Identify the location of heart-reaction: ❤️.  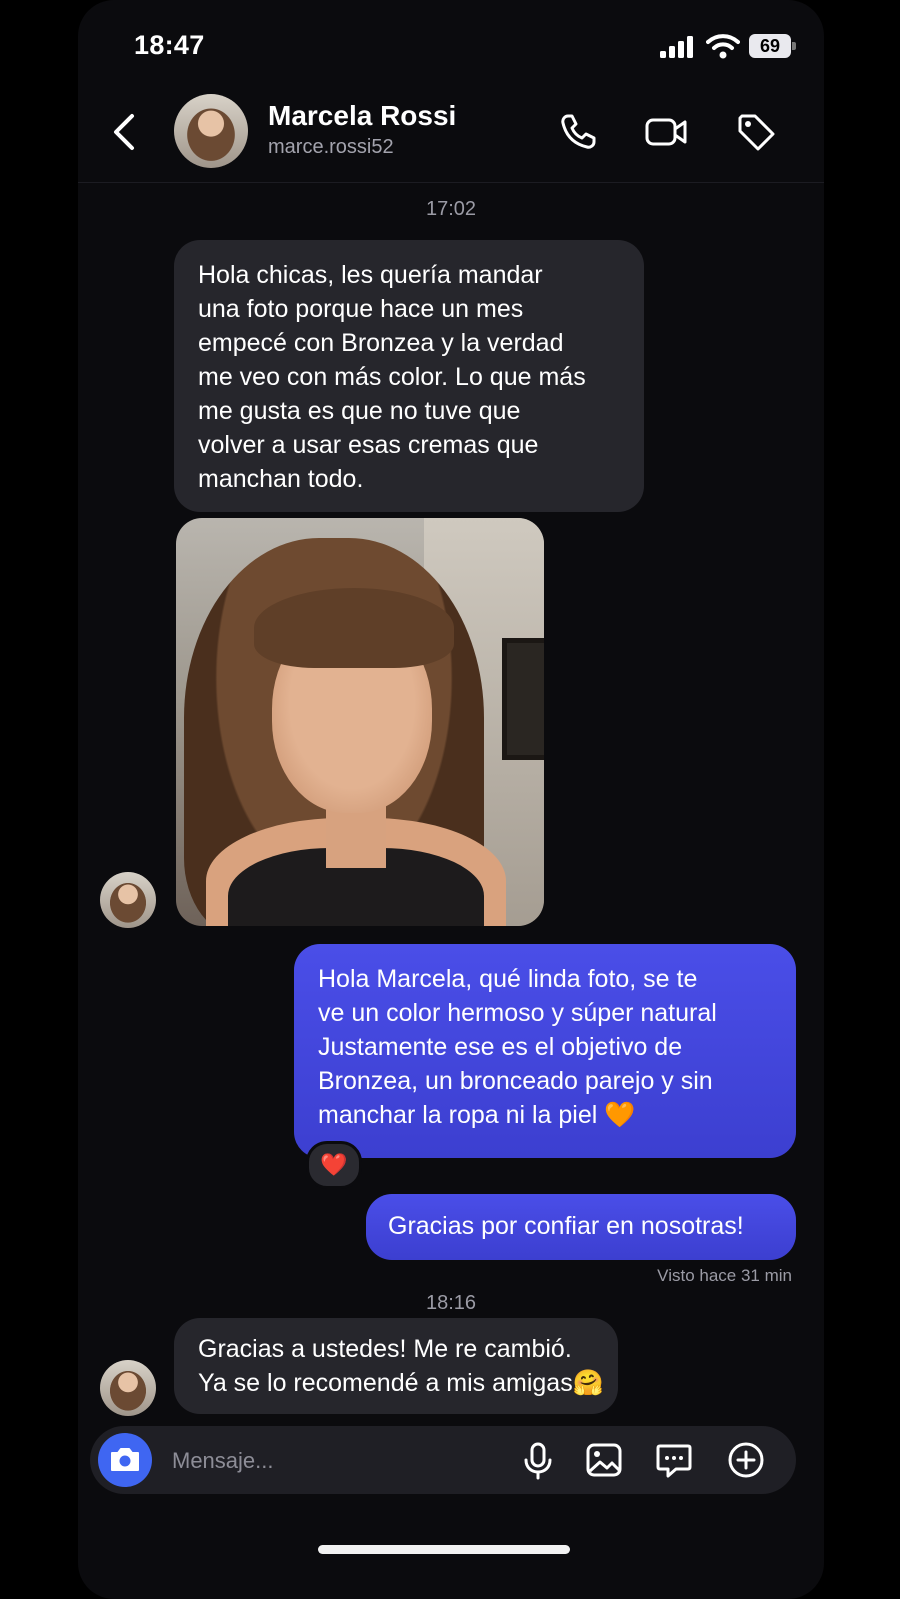
(334, 1165).